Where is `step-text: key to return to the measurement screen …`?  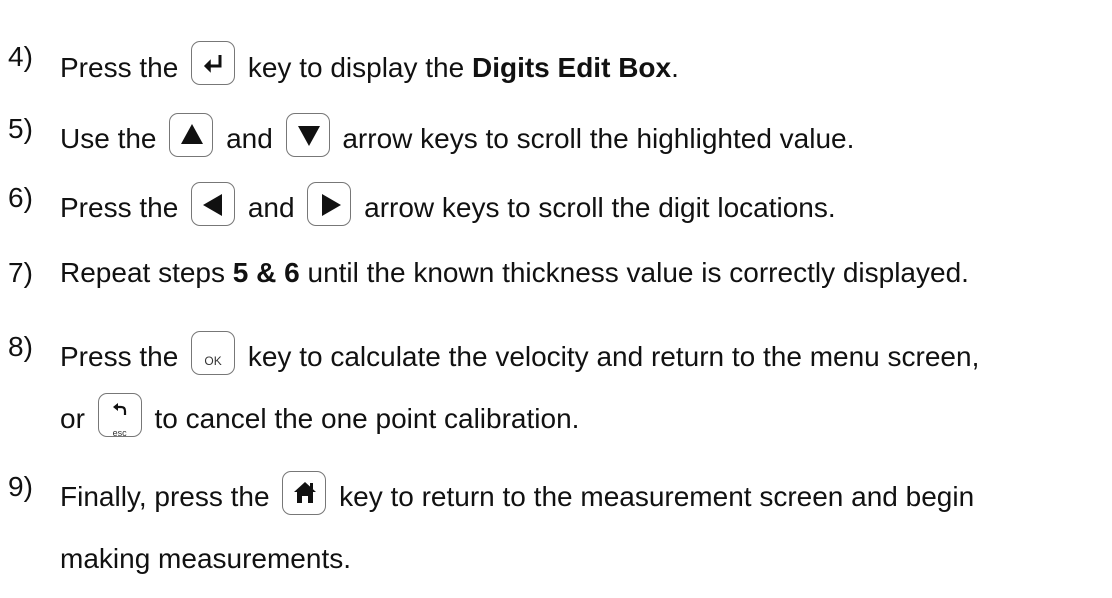
step-text: key to return to the measurement screen … is located at coordinates (657, 496).